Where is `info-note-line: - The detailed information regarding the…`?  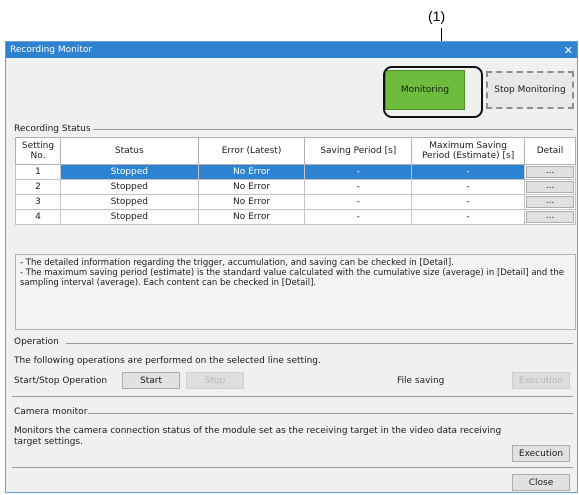
info-note-line: - The detailed information regarding the… is located at coordinates (237, 263).